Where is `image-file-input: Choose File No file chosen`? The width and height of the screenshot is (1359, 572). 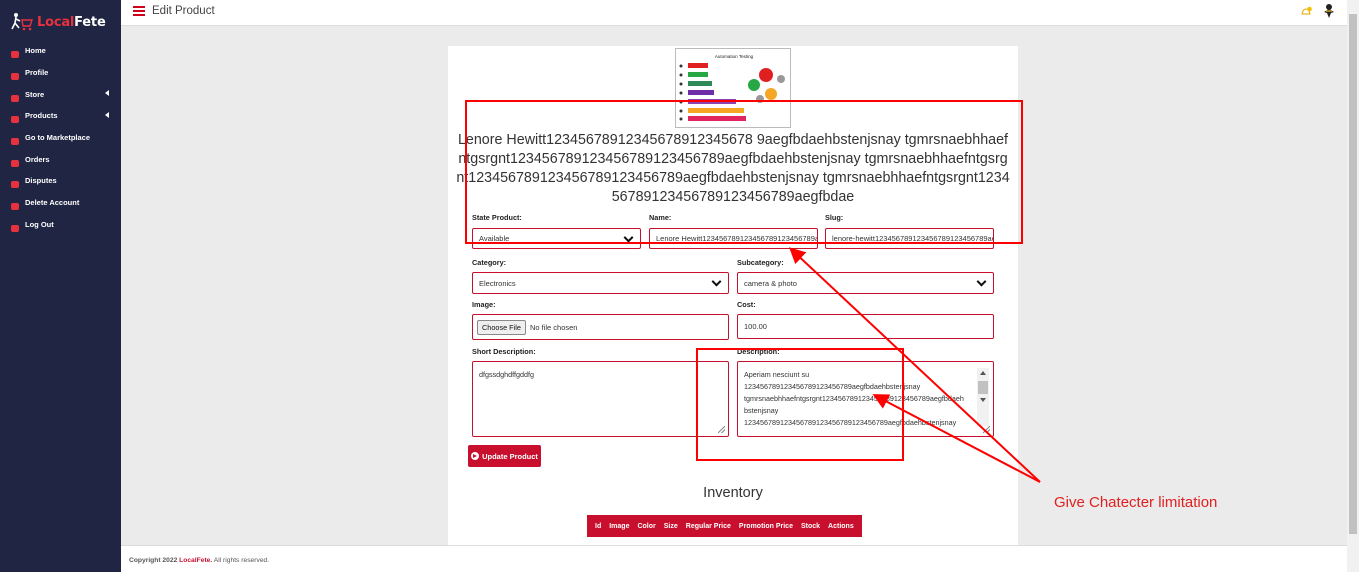 image-file-input: Choose File No file chosen is located at coordinates (600, 327).